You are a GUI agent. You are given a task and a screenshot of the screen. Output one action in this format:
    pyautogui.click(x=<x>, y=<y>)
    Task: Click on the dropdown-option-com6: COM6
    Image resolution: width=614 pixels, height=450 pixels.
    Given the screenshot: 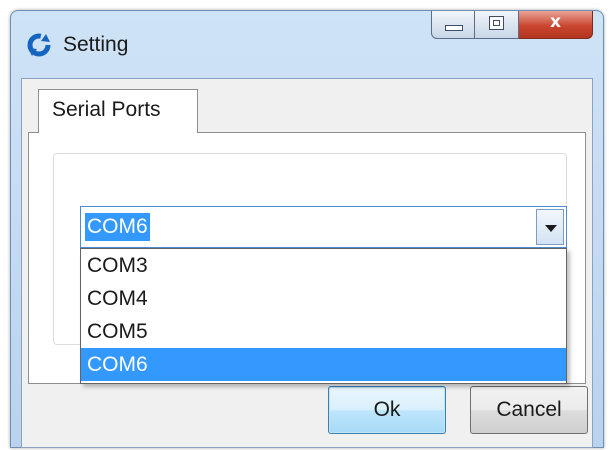 What is the action you would take?
    pyautogui.click(x=323, y=364)
    